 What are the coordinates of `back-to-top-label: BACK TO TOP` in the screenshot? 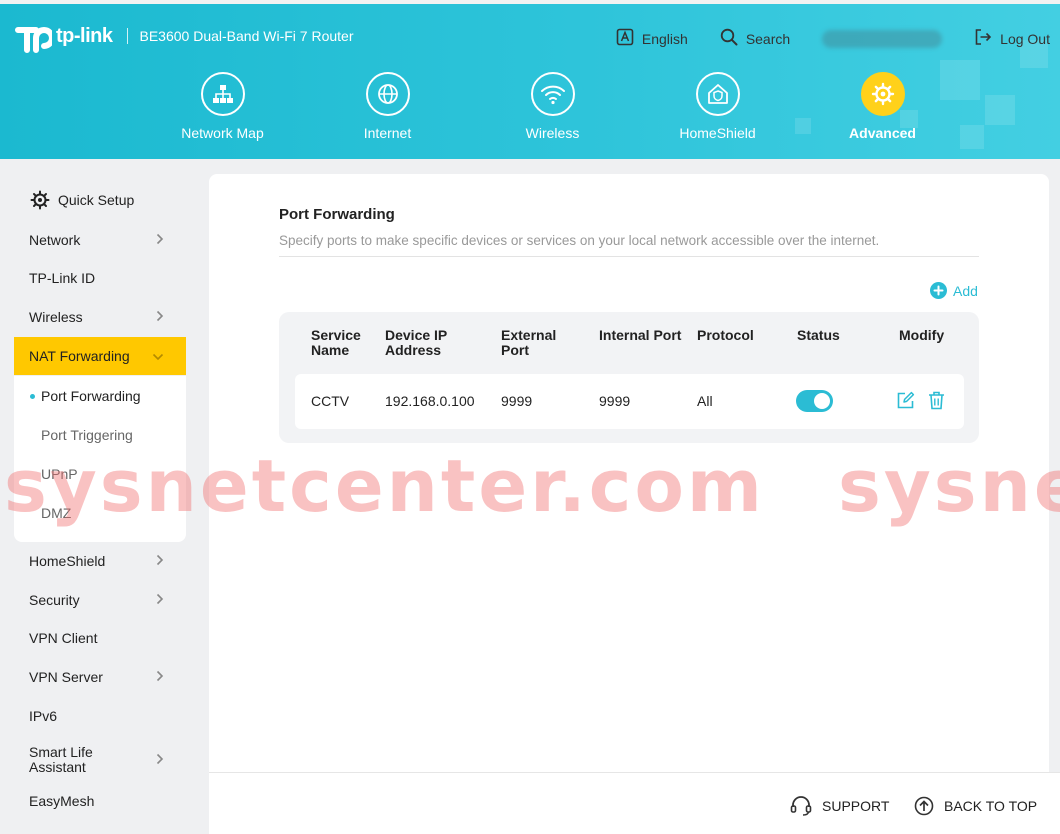 It's located at (991, 806).